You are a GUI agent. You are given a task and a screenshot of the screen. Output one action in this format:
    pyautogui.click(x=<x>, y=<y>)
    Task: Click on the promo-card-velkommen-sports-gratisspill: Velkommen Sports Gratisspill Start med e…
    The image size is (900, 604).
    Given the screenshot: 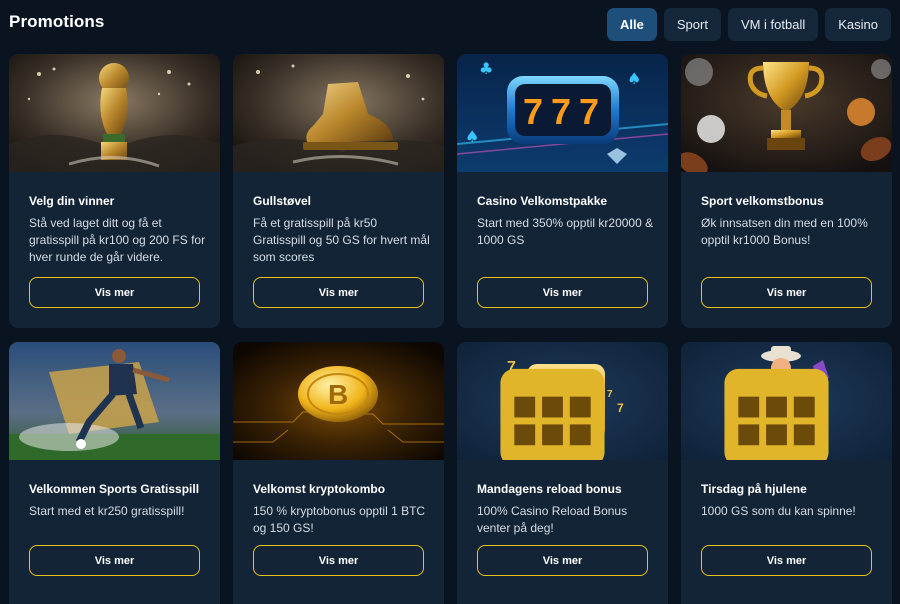 What is the action you would take?
    pyautogui.click(x=114, y=473)
    